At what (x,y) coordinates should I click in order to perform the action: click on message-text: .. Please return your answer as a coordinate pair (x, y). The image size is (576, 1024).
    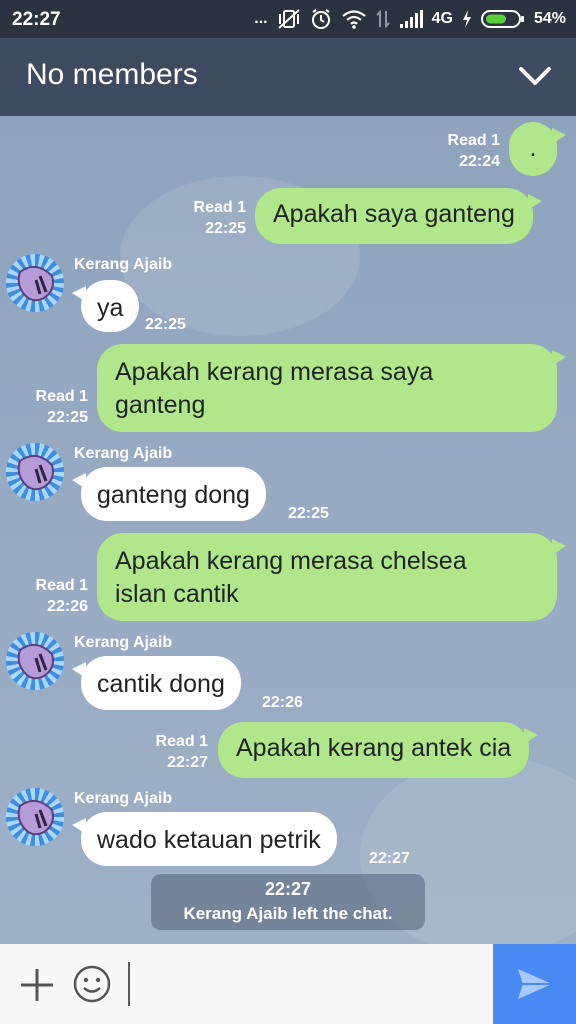
    Looking at the image, I should click on (533, 148).